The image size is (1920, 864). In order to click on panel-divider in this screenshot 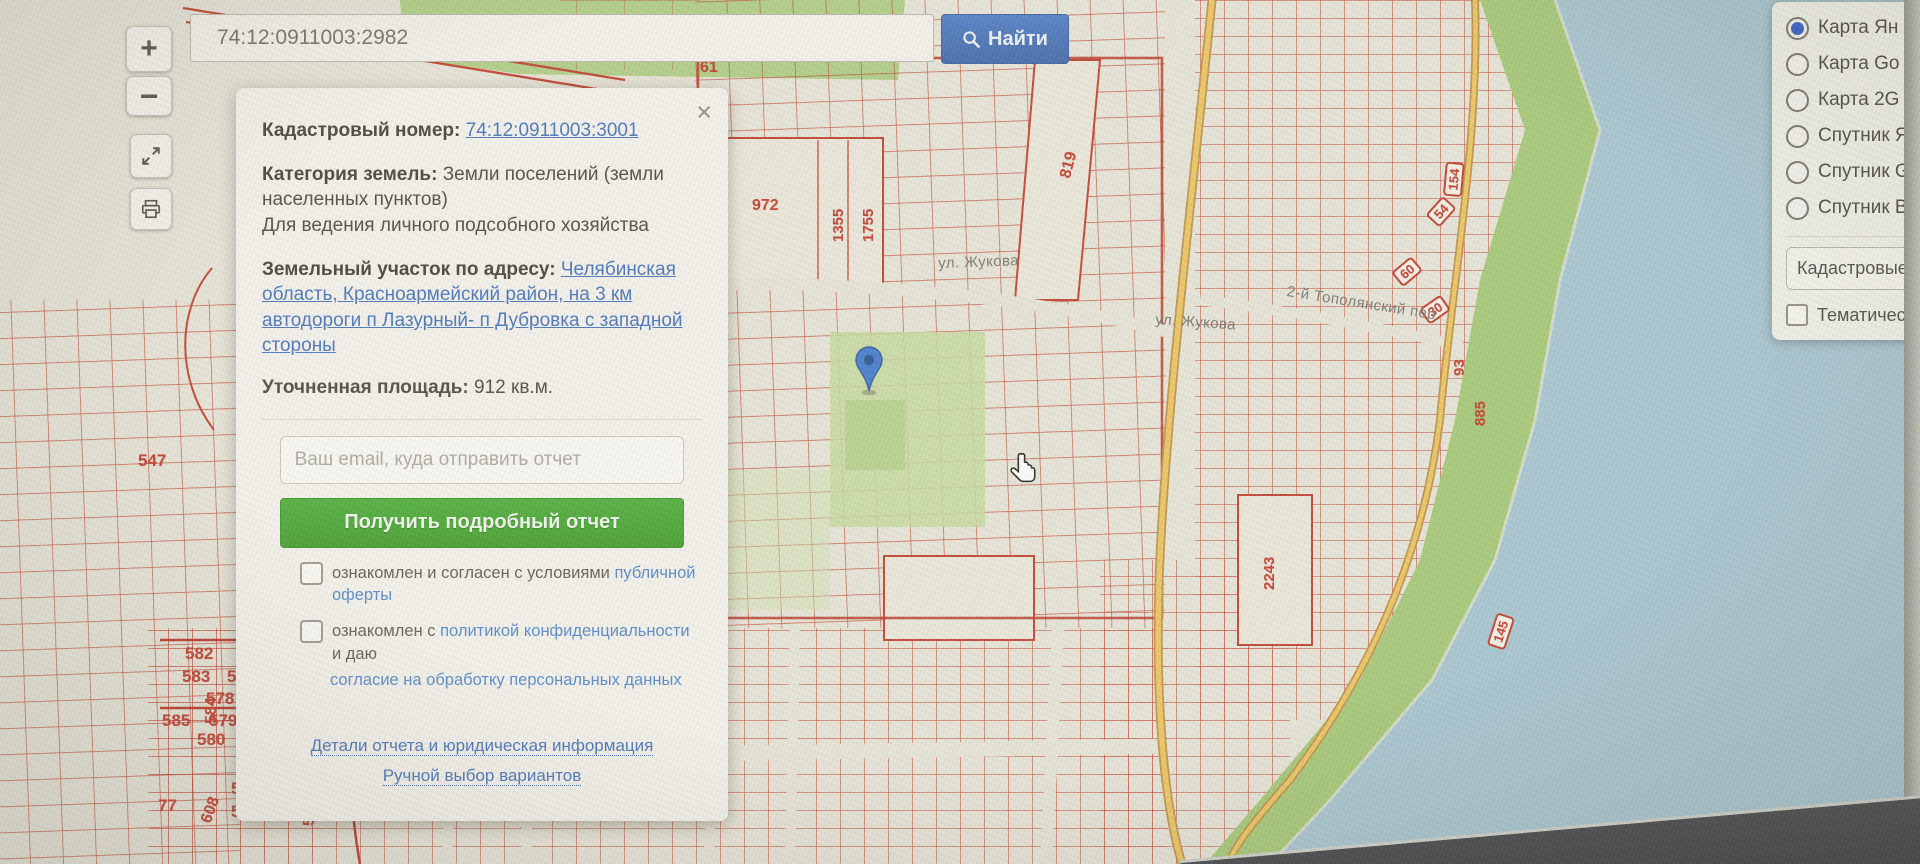, I will do `click(1853, 236)`.